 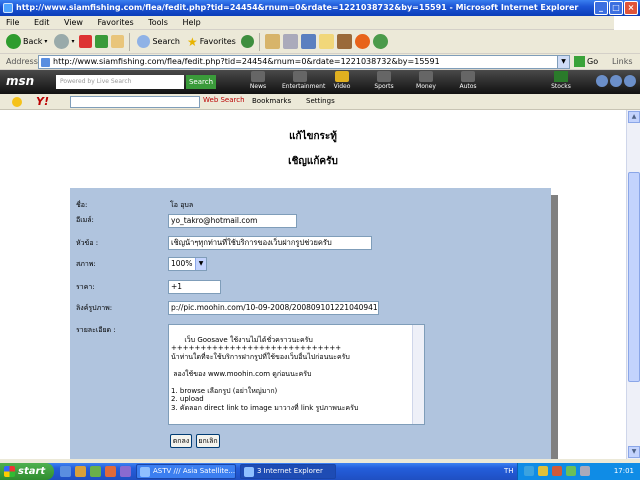 I want to click on msn-money-button: Money, so click(x=426, y=80).